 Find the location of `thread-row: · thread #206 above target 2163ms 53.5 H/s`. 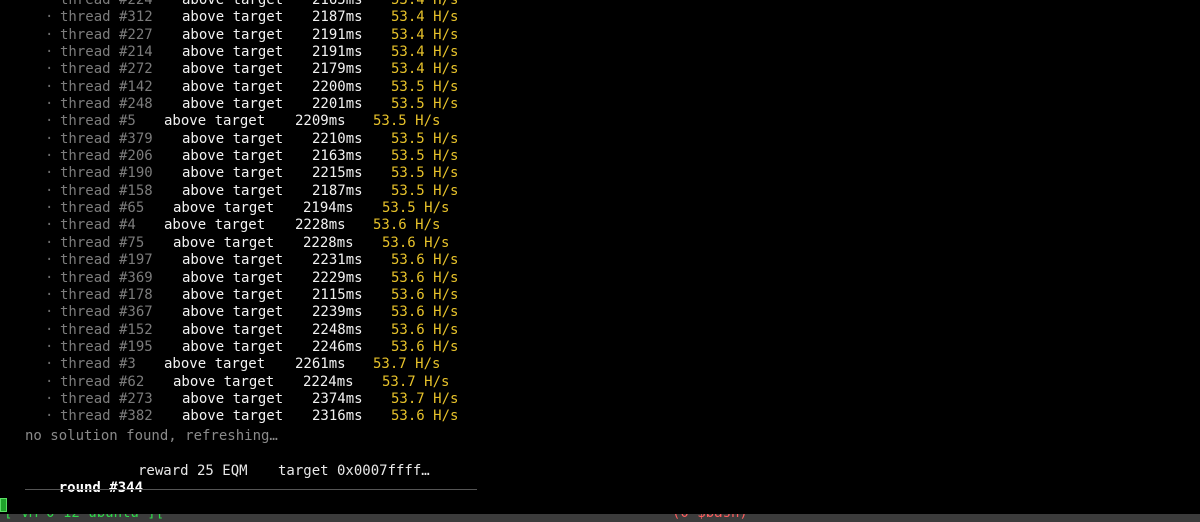

thread-row: · thread #206 above target 2163ms 53.5 H/s is located at coordinates (600, 156).